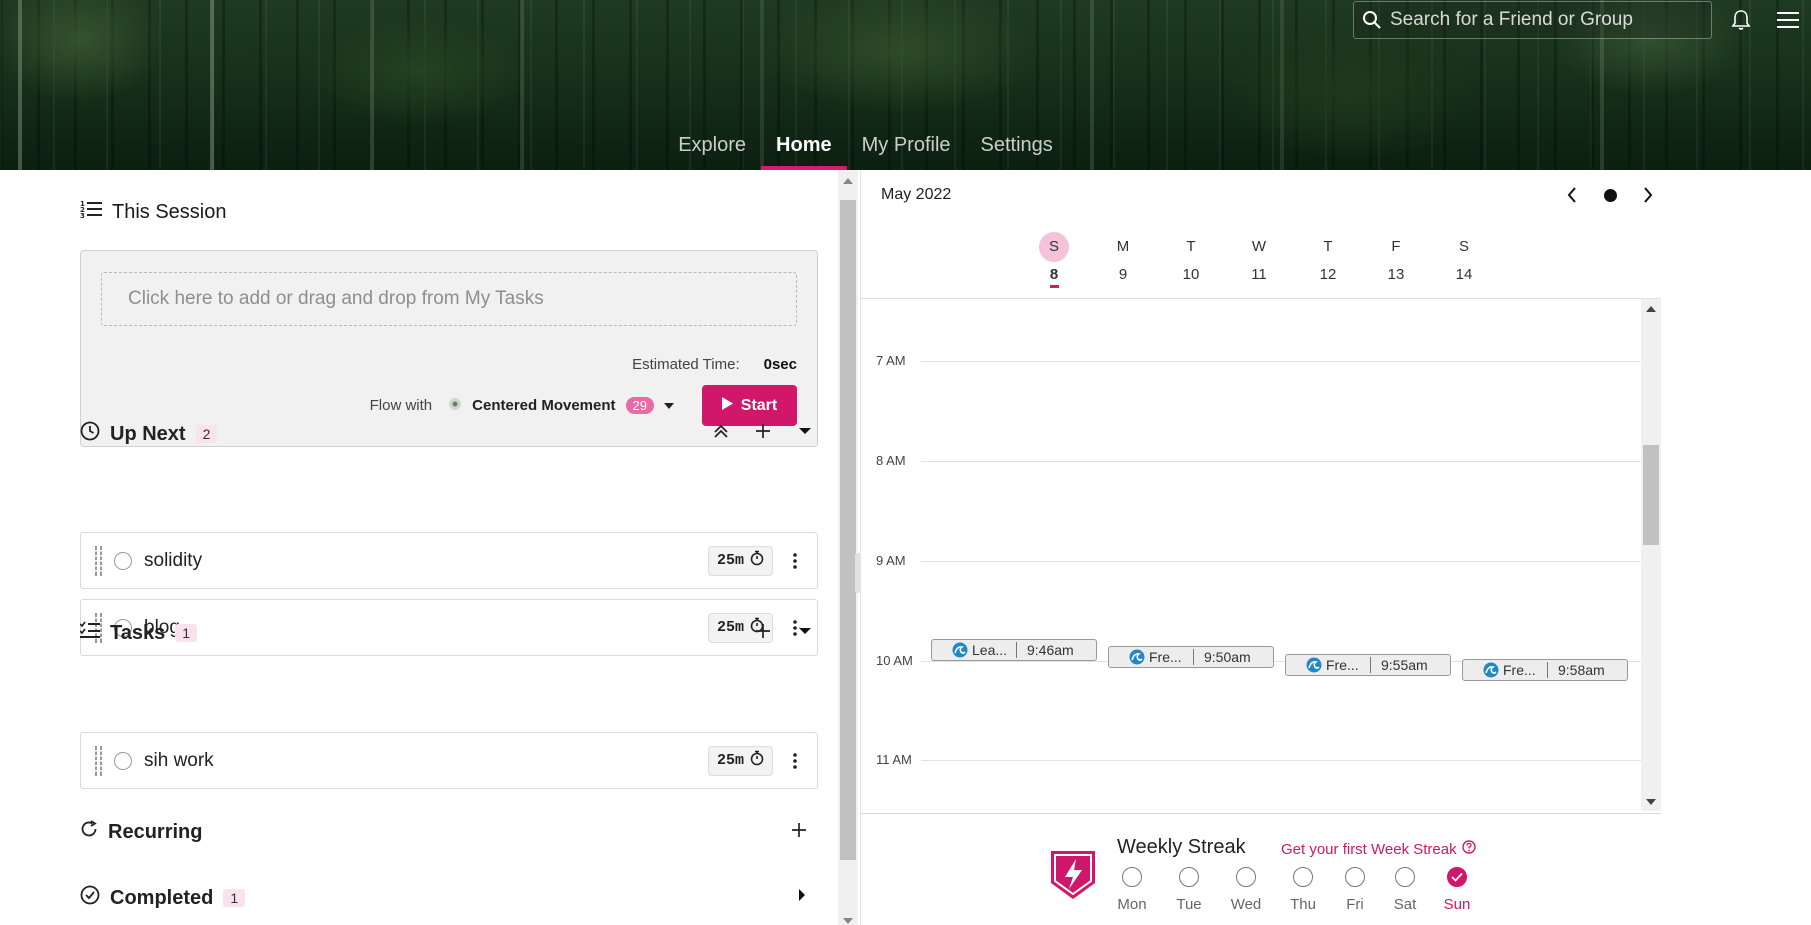  Describe the element at coordinates (891, 360) in the screenshot. I see `hour-label: 7 AM` at that location.